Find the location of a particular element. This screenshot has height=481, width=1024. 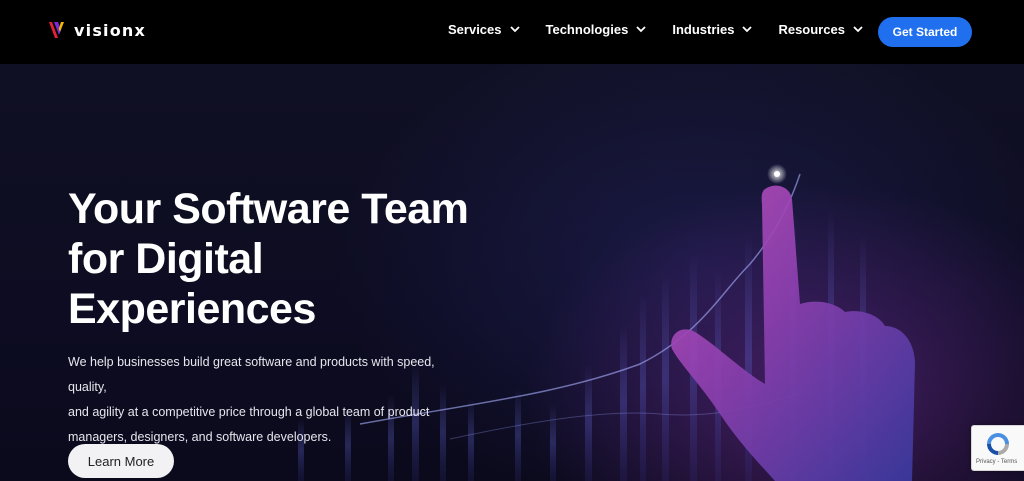

nav-services-label: Services is located at coordinates (475, 29).